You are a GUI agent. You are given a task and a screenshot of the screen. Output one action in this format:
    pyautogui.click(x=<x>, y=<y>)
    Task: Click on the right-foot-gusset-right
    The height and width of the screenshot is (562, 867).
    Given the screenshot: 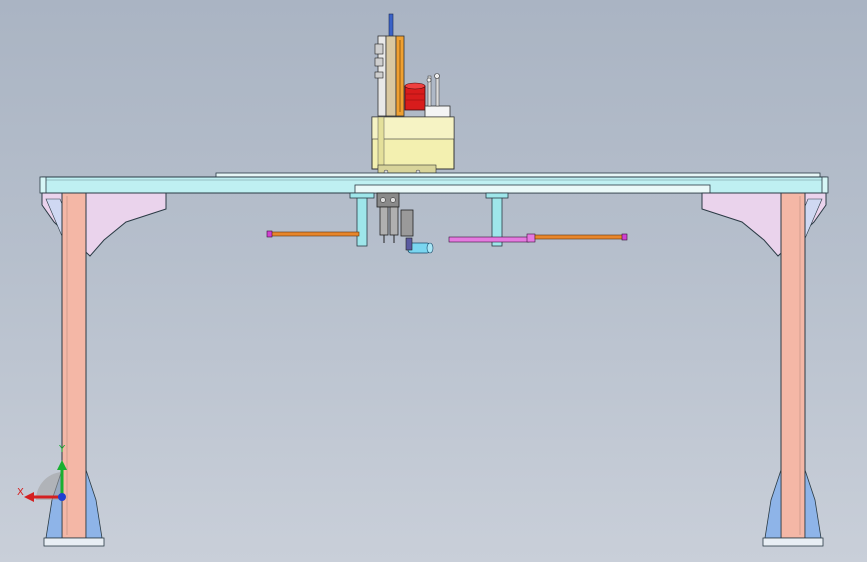 What is the action you would take?
    pyautogui.click(x=813, y=504)
    